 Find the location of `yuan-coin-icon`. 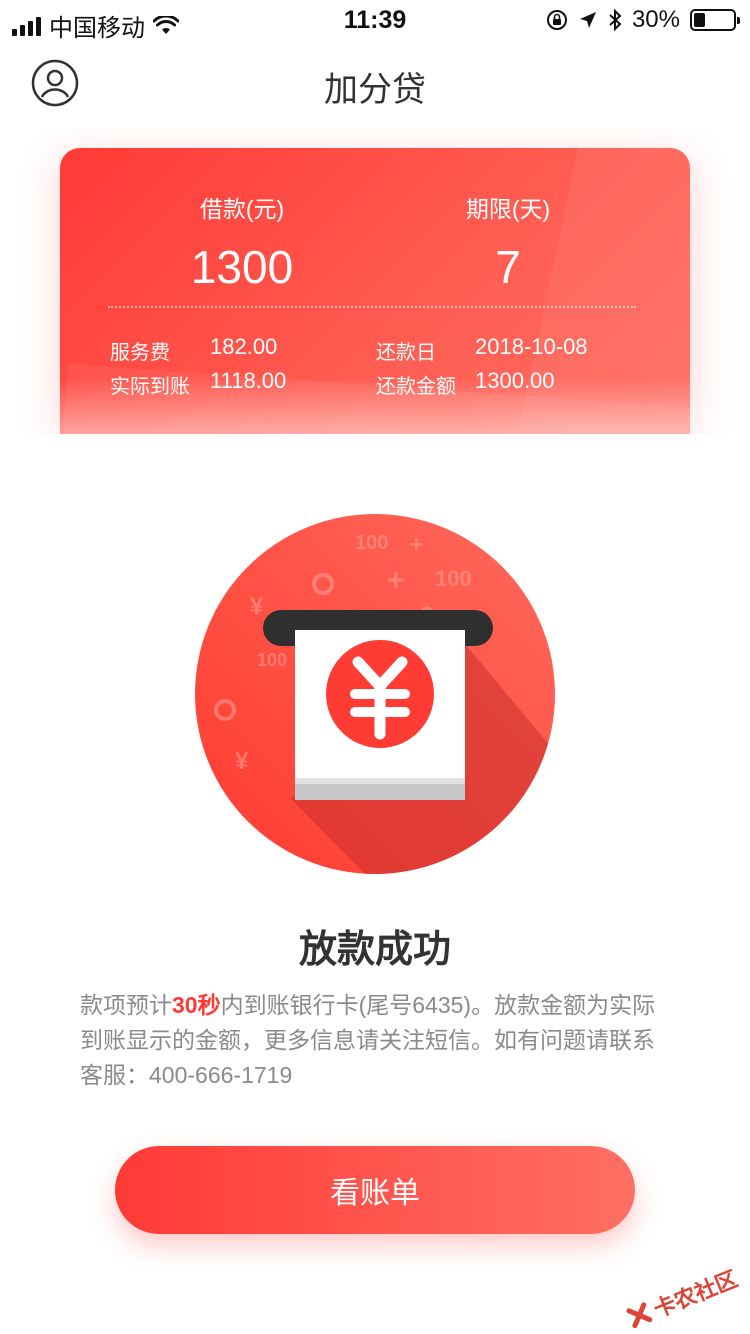

yuan-coin-icon is located at coordinates (380, 694).